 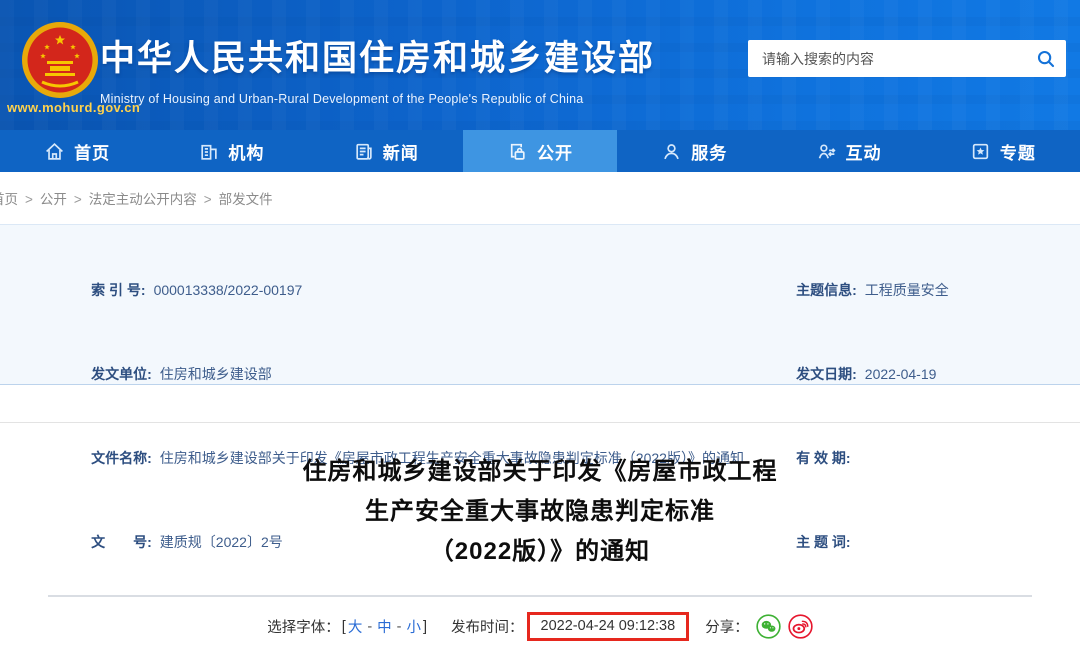 I want to click on info-label: 发文日期:, so click(x=826, y=374).